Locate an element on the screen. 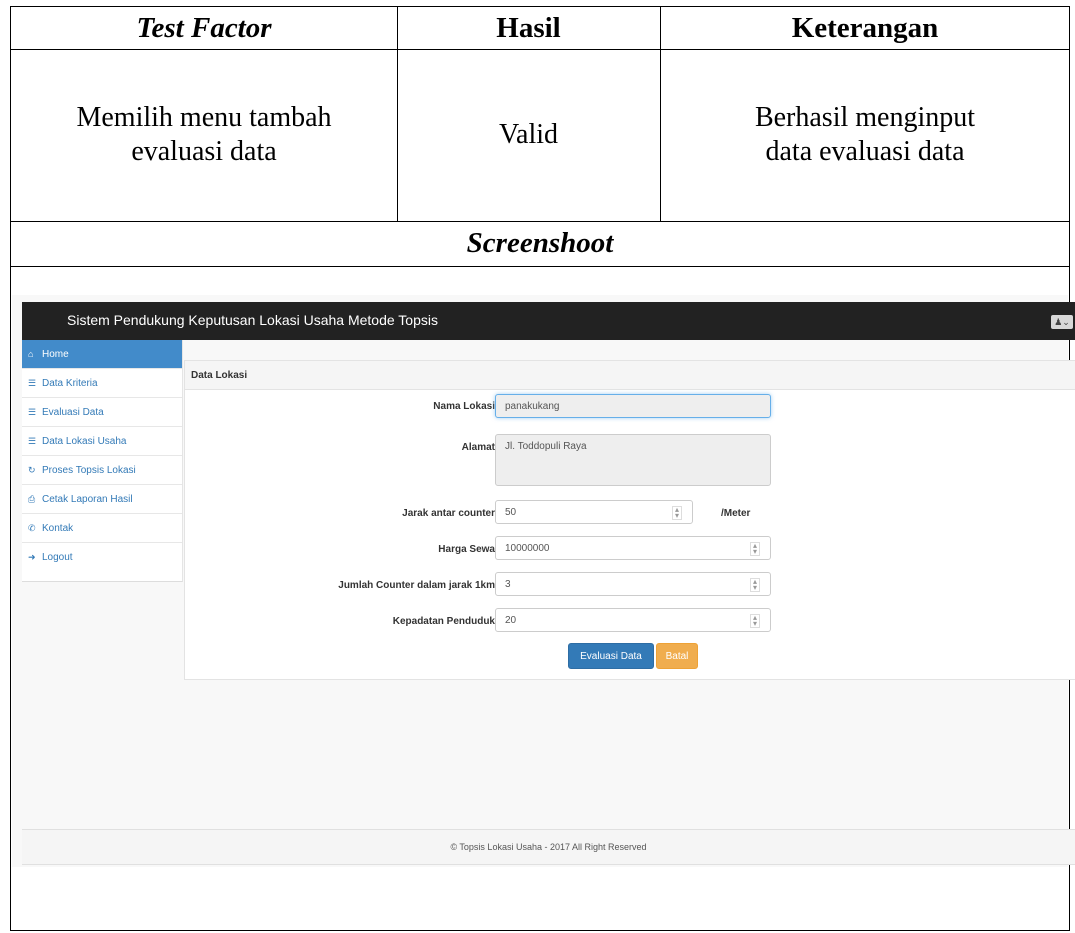 This screenshot has width=1075, height=933. sidebar-item-label: Logout is located at coordinates (57, 557).